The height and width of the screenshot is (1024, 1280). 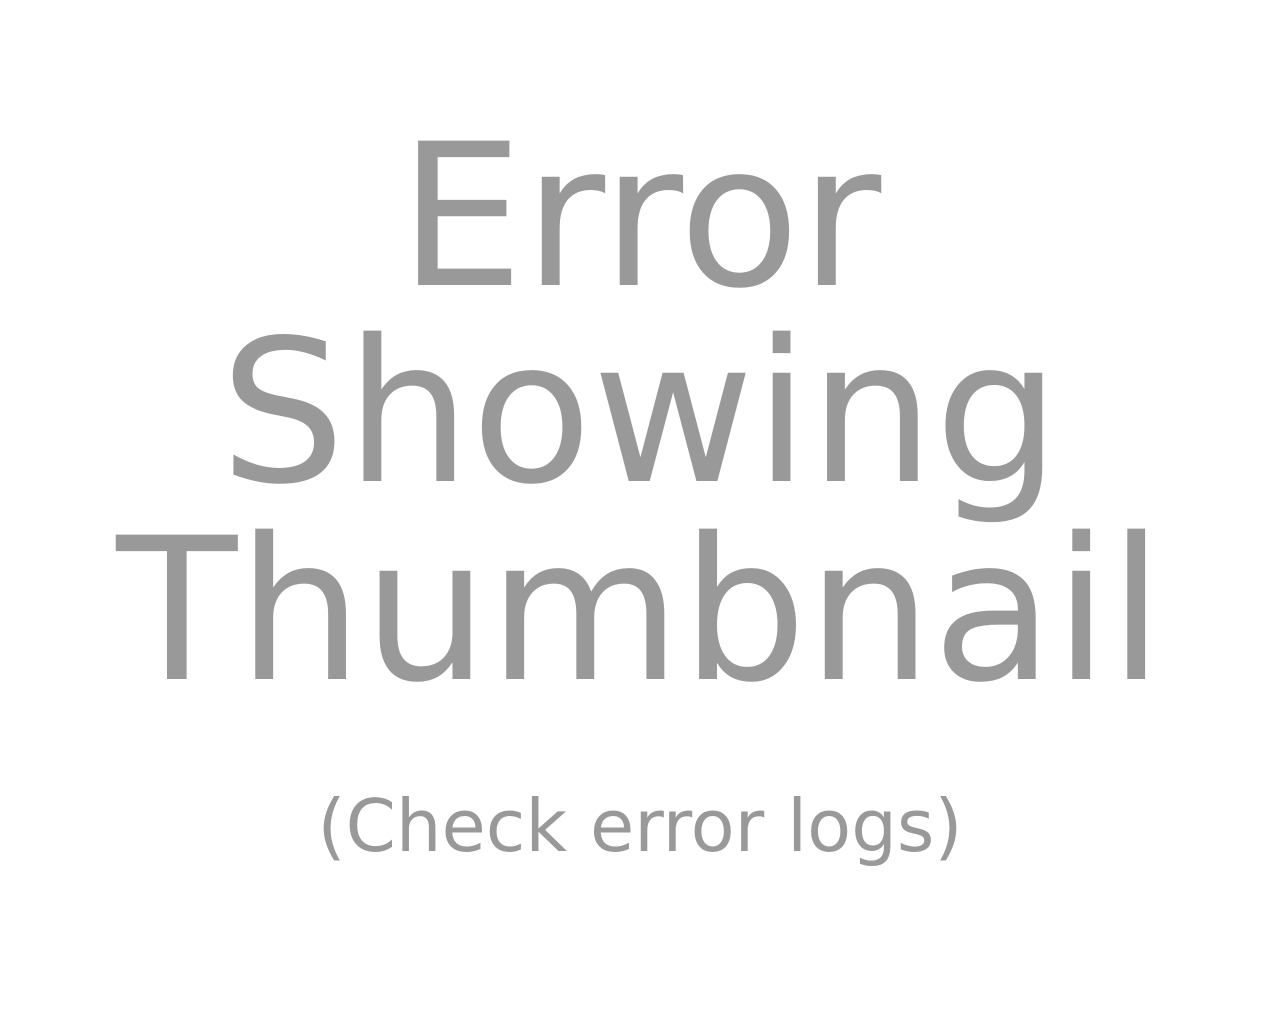 I want to click on error-title-line-2: Showing, so click(x=640, y=412).